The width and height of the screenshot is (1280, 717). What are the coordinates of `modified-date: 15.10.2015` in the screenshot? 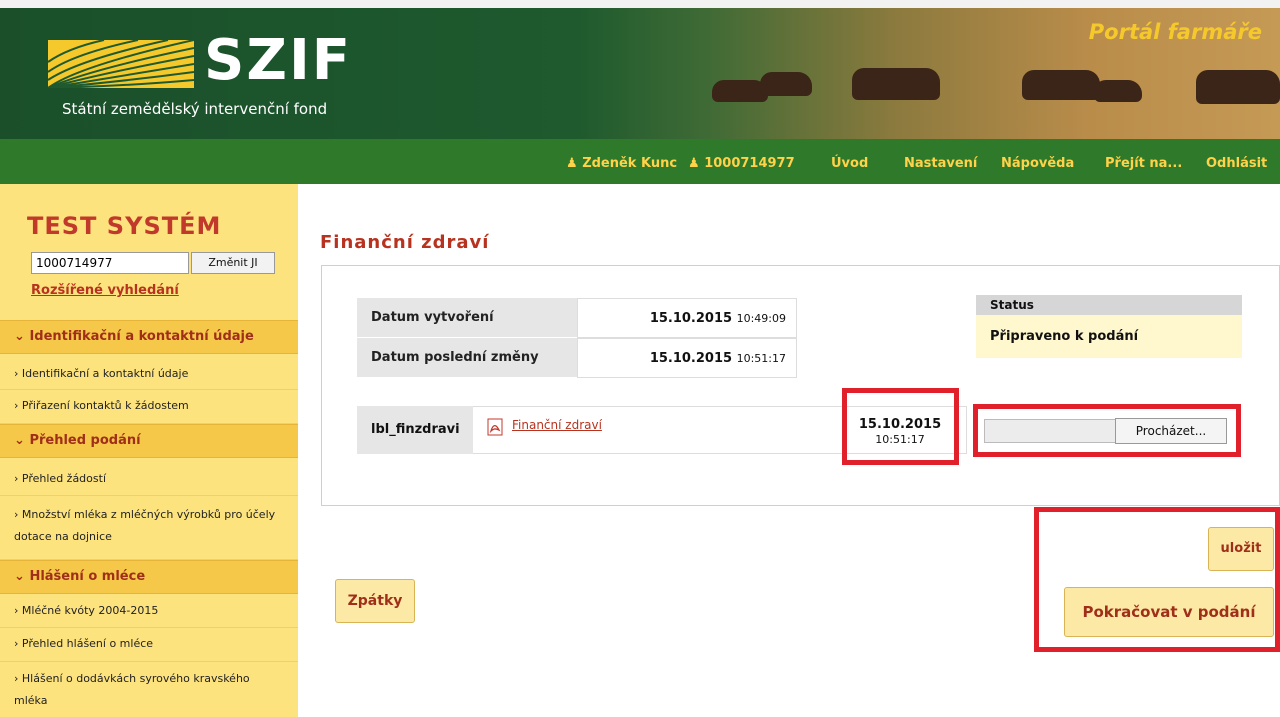 It's located at (691, 358).